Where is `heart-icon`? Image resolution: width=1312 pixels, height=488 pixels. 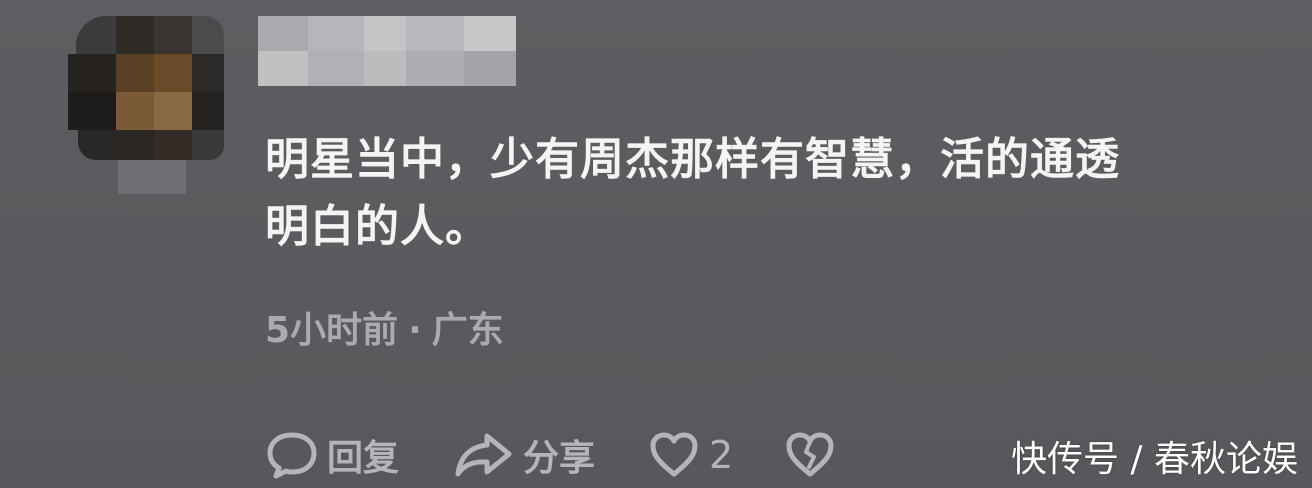 heart-icon is located at coordinates (674, 455).